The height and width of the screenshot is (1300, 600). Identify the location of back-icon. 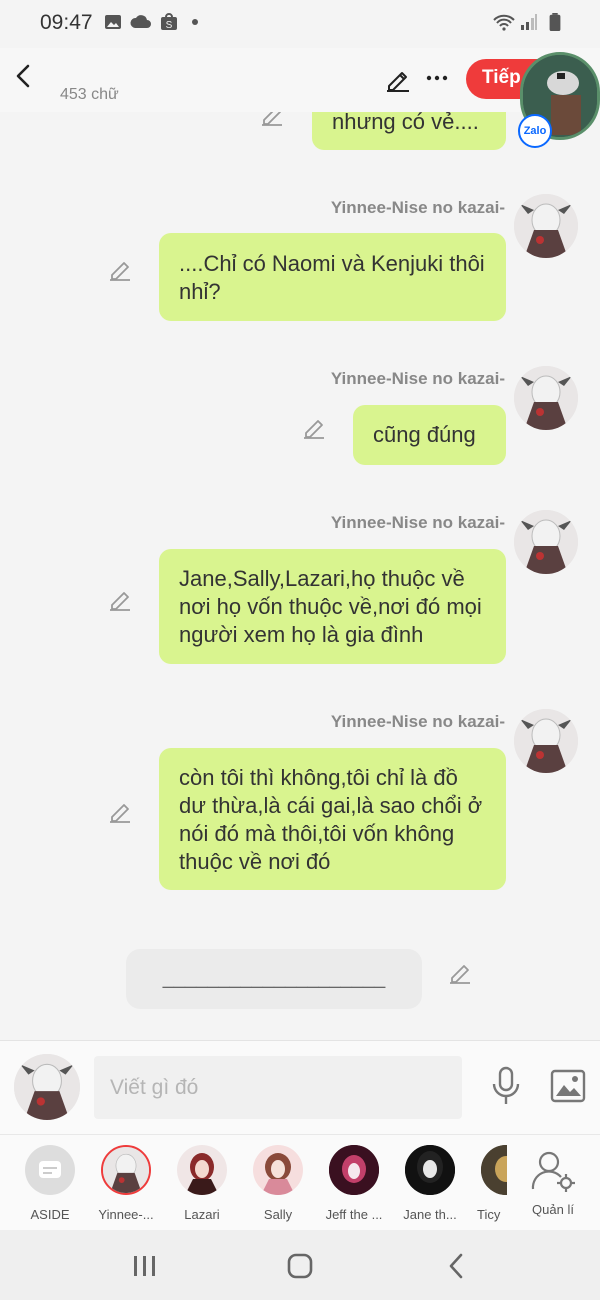
(457, 1266).